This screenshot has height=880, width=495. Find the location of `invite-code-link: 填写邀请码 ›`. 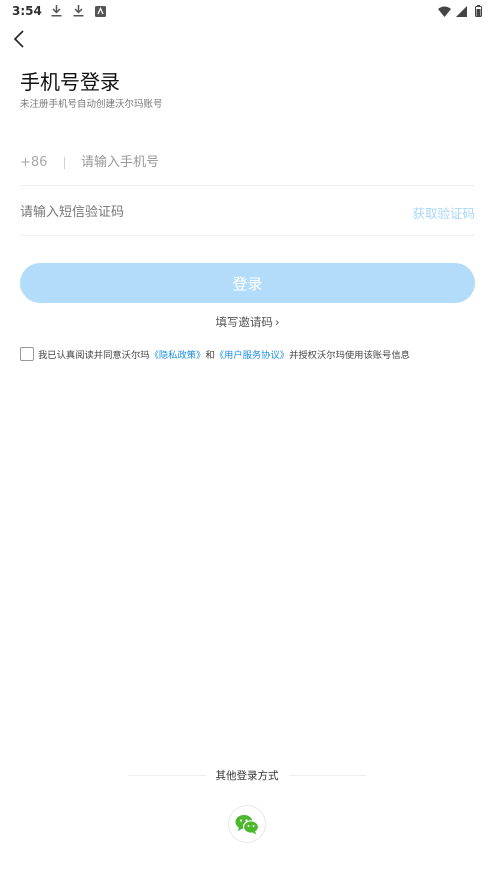

invite-code-link: 填写邀请码 › is located at coordinates (247, 322).